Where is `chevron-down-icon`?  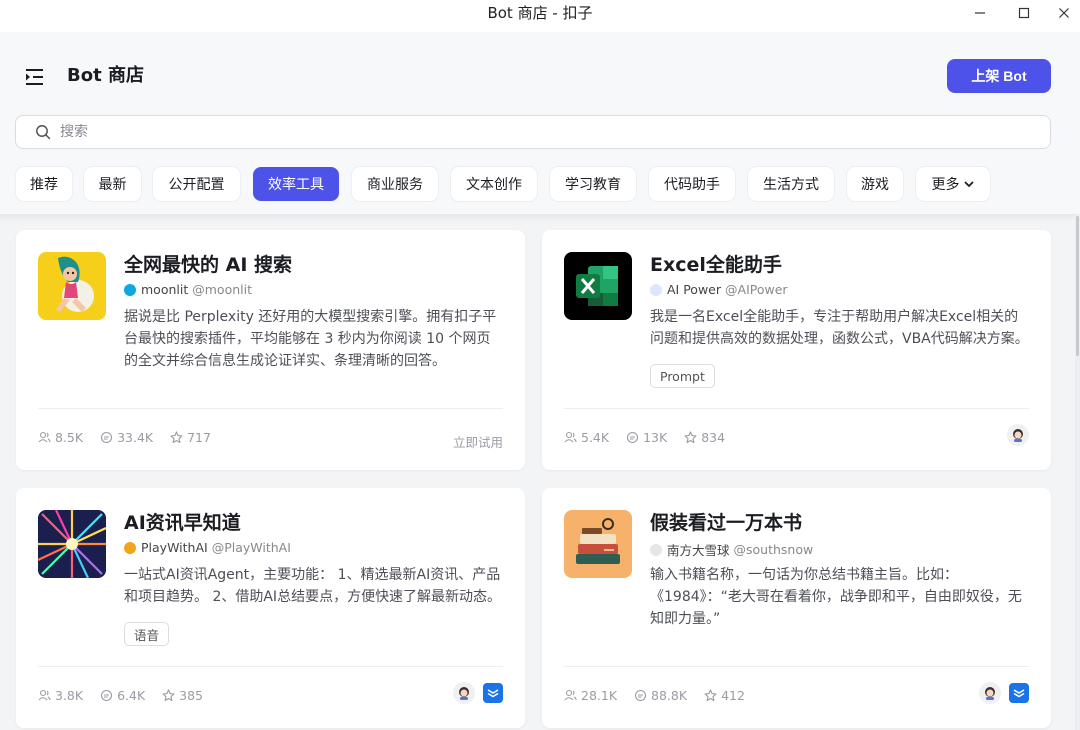 chevron-down-icon is located at coordinates (968, 184).